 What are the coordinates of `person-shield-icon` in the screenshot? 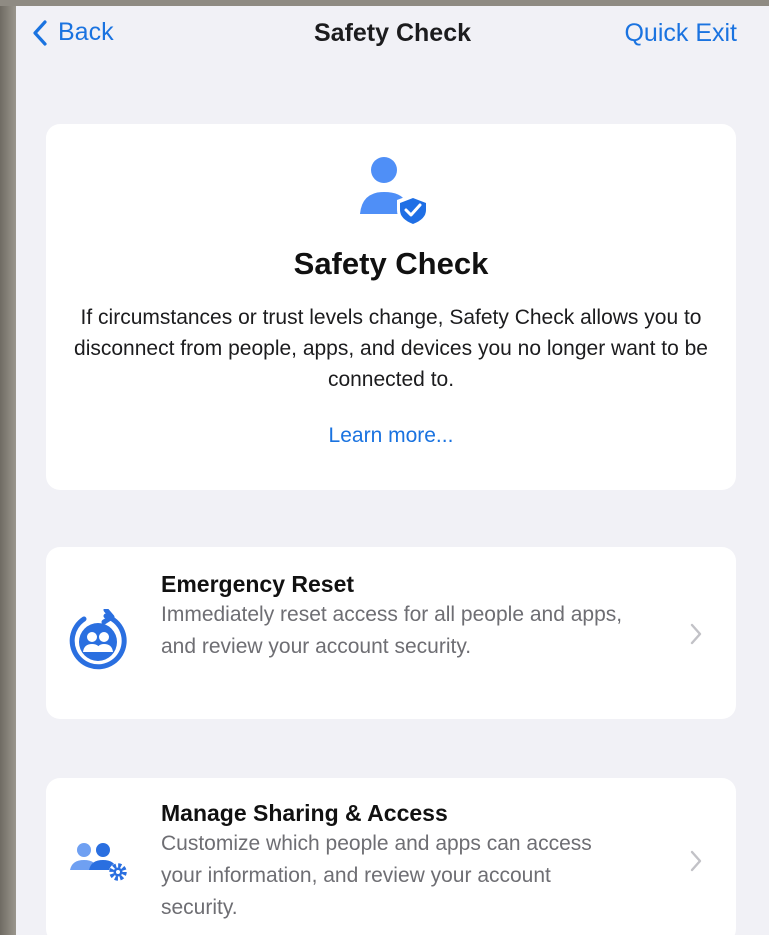 It's located at (394, 192).